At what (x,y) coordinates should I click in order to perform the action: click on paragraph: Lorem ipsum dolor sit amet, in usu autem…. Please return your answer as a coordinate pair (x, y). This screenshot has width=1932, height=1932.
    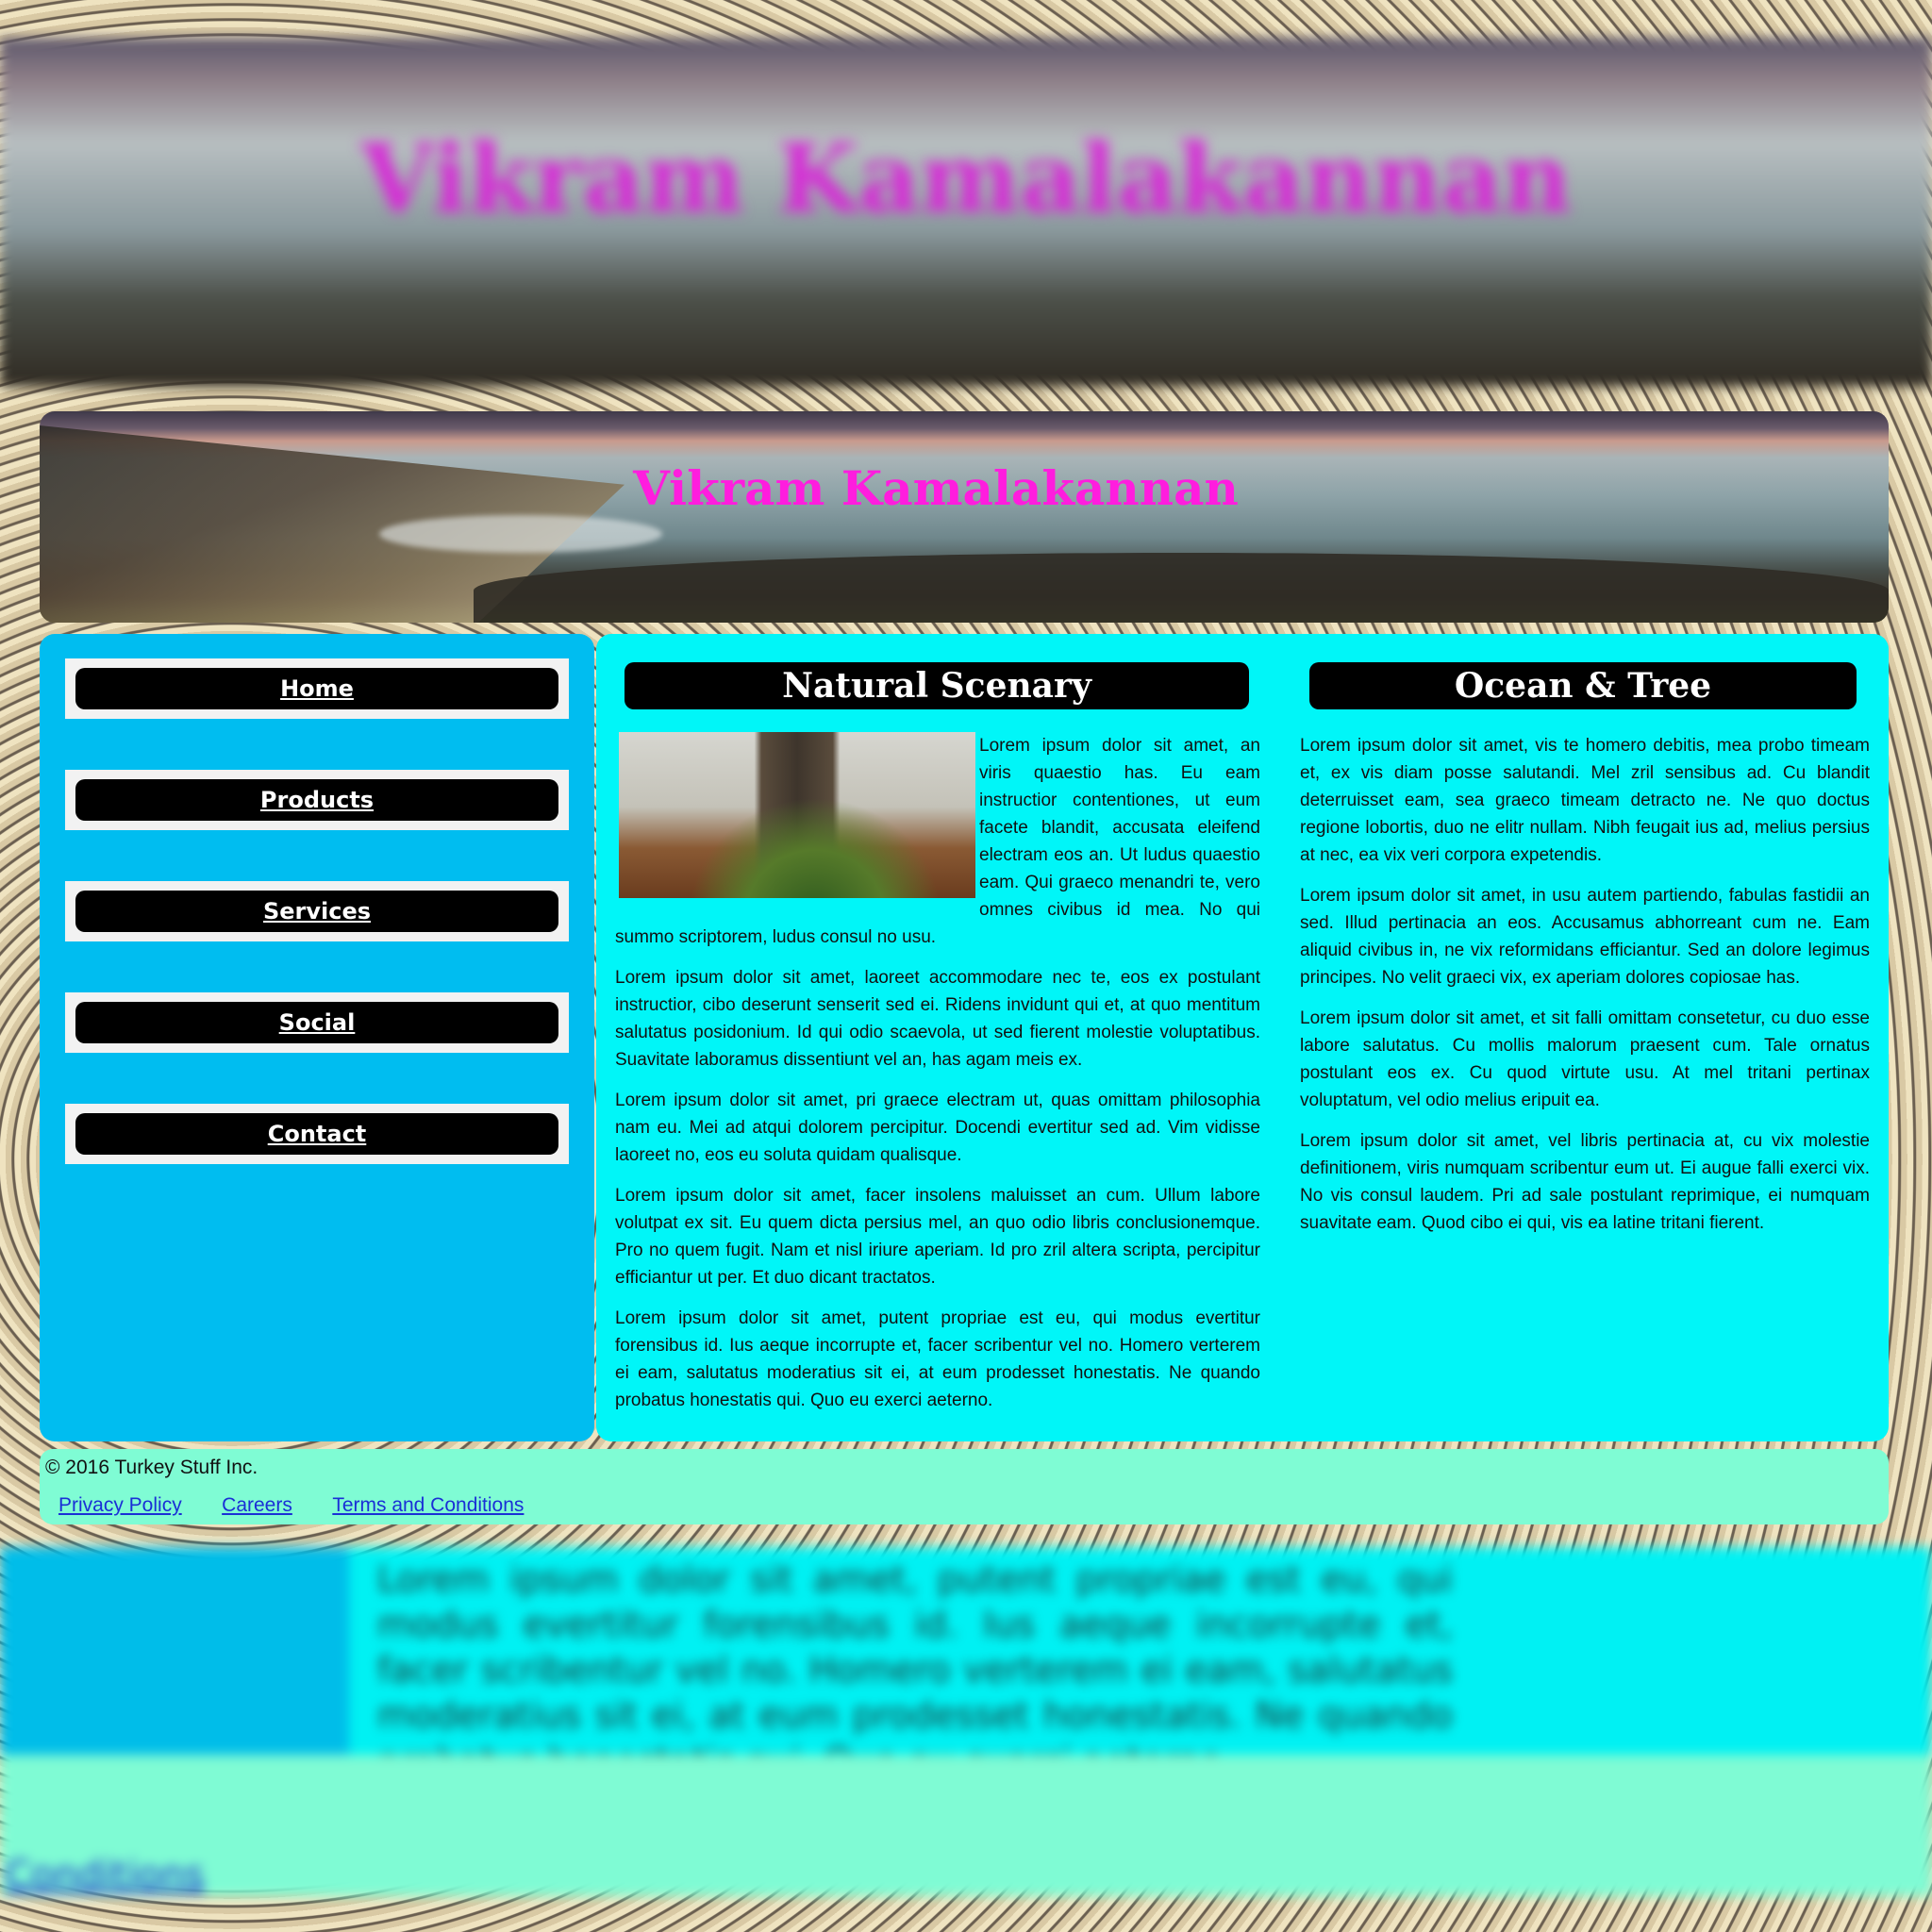
    Looking at the image, I should click on (1585, 937).